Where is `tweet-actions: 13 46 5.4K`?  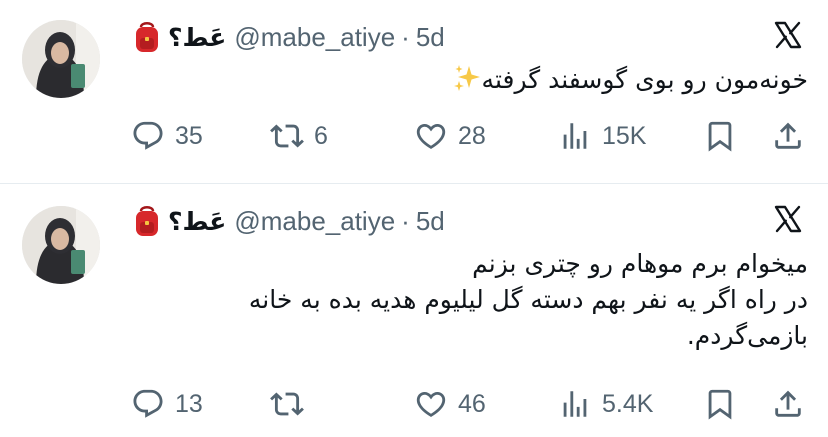 tweet-actions: 13 46 5.4K is located at coordinates (414, 404).